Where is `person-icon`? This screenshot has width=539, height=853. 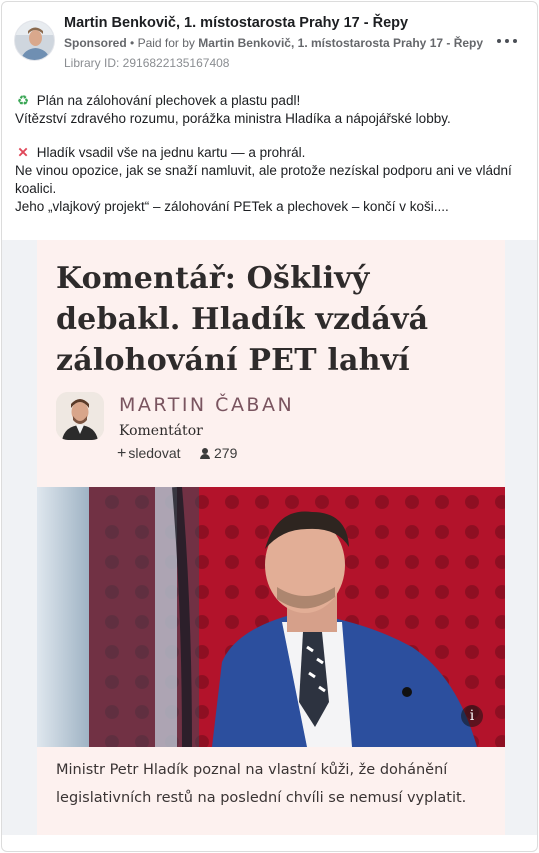
person-icon is located at coordinates (205, 453).